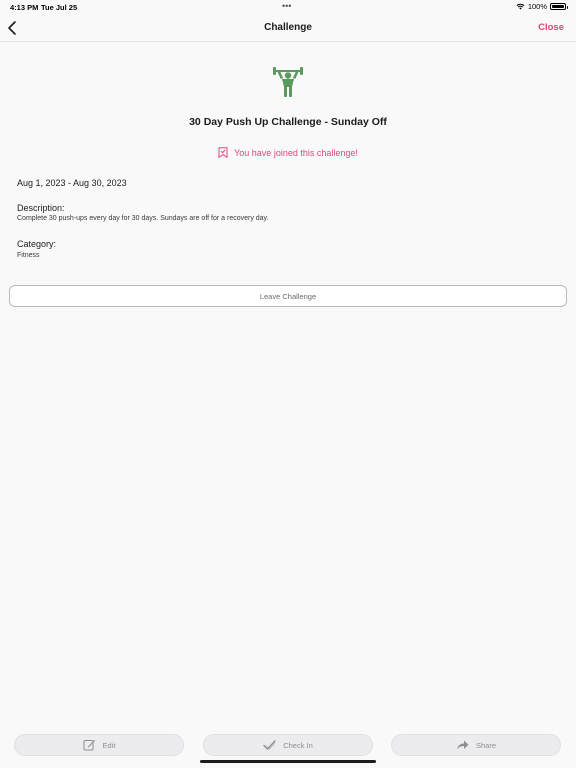  I want to click on check-in-button: Check In, so click(288, 745).